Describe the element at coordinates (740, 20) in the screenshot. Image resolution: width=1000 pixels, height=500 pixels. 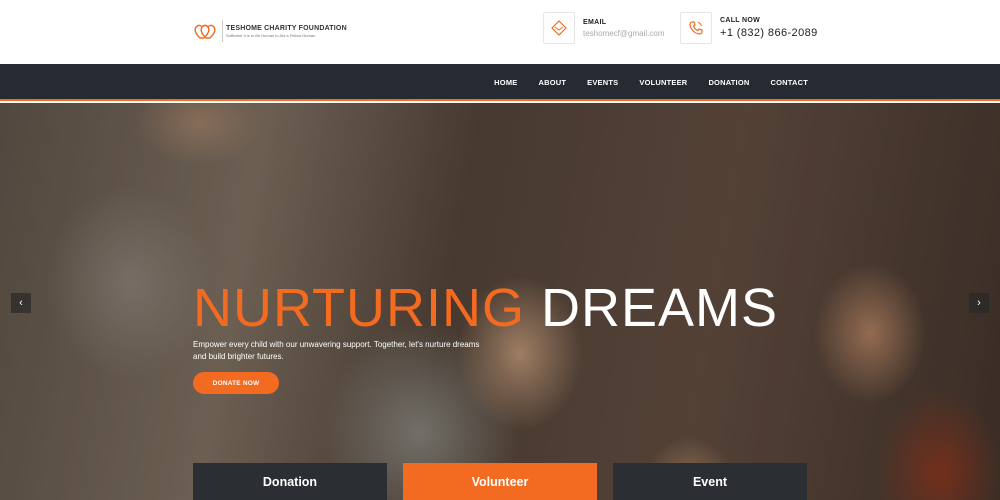
I see `phone-label: CALL NOW` at that location.